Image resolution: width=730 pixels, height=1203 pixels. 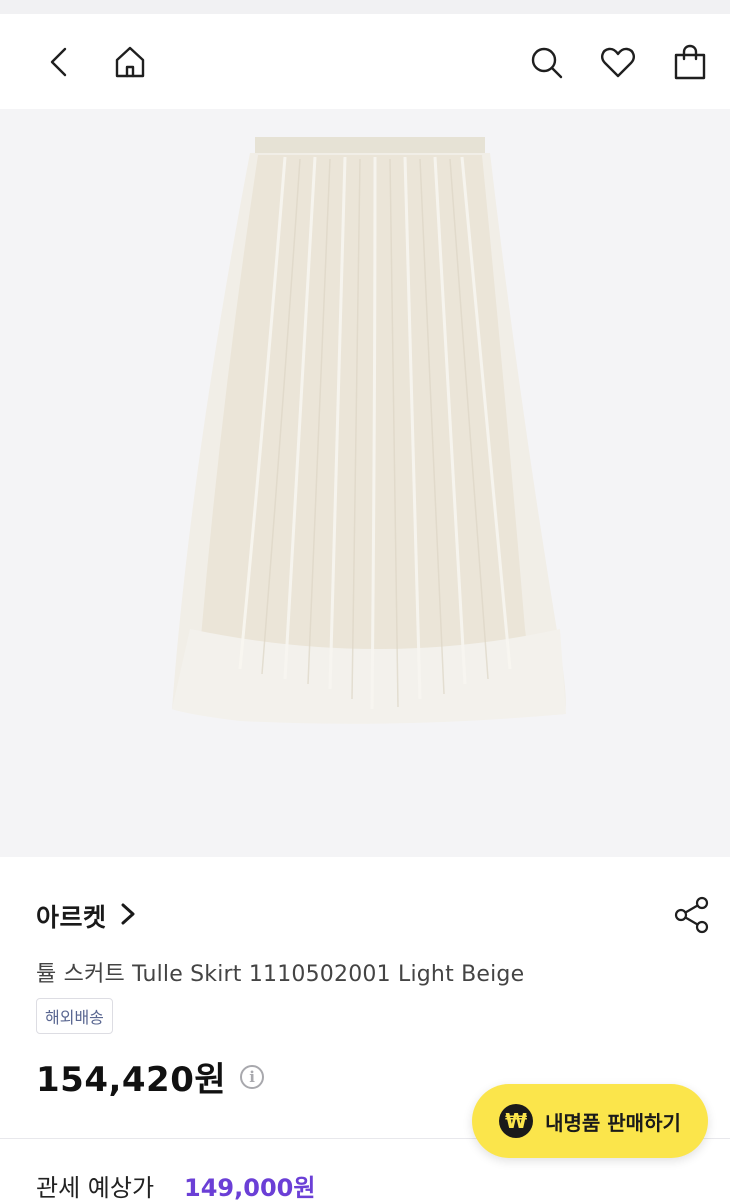 I want to click on chevron-left-icon, so click(x=60, y=64).